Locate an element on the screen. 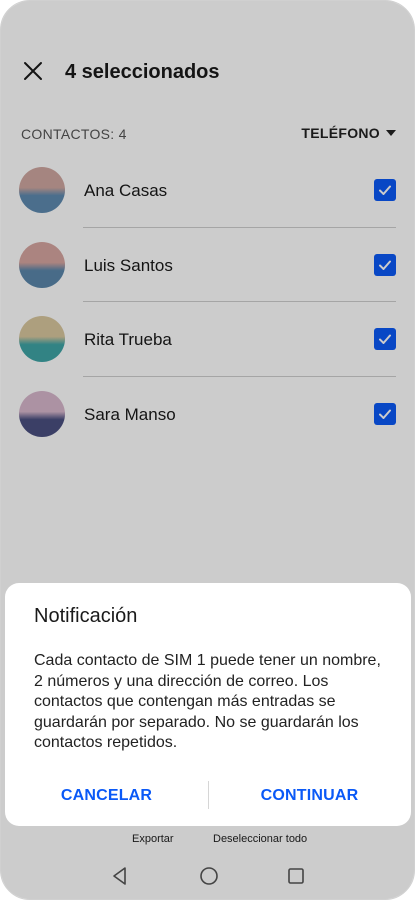 The image size is (415, 900). cancel-button: CANCELAR is located at coordinates (106, 796).